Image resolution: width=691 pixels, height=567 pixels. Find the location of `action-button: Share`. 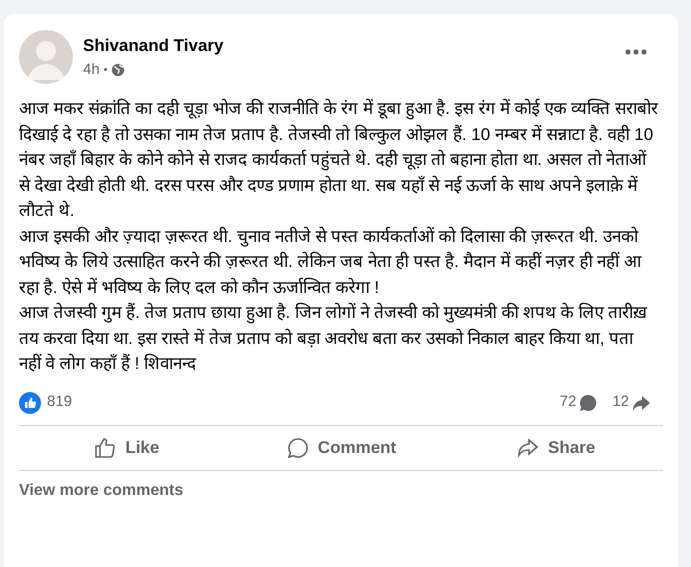

action-button: Share is located at coordinates (556, 448).